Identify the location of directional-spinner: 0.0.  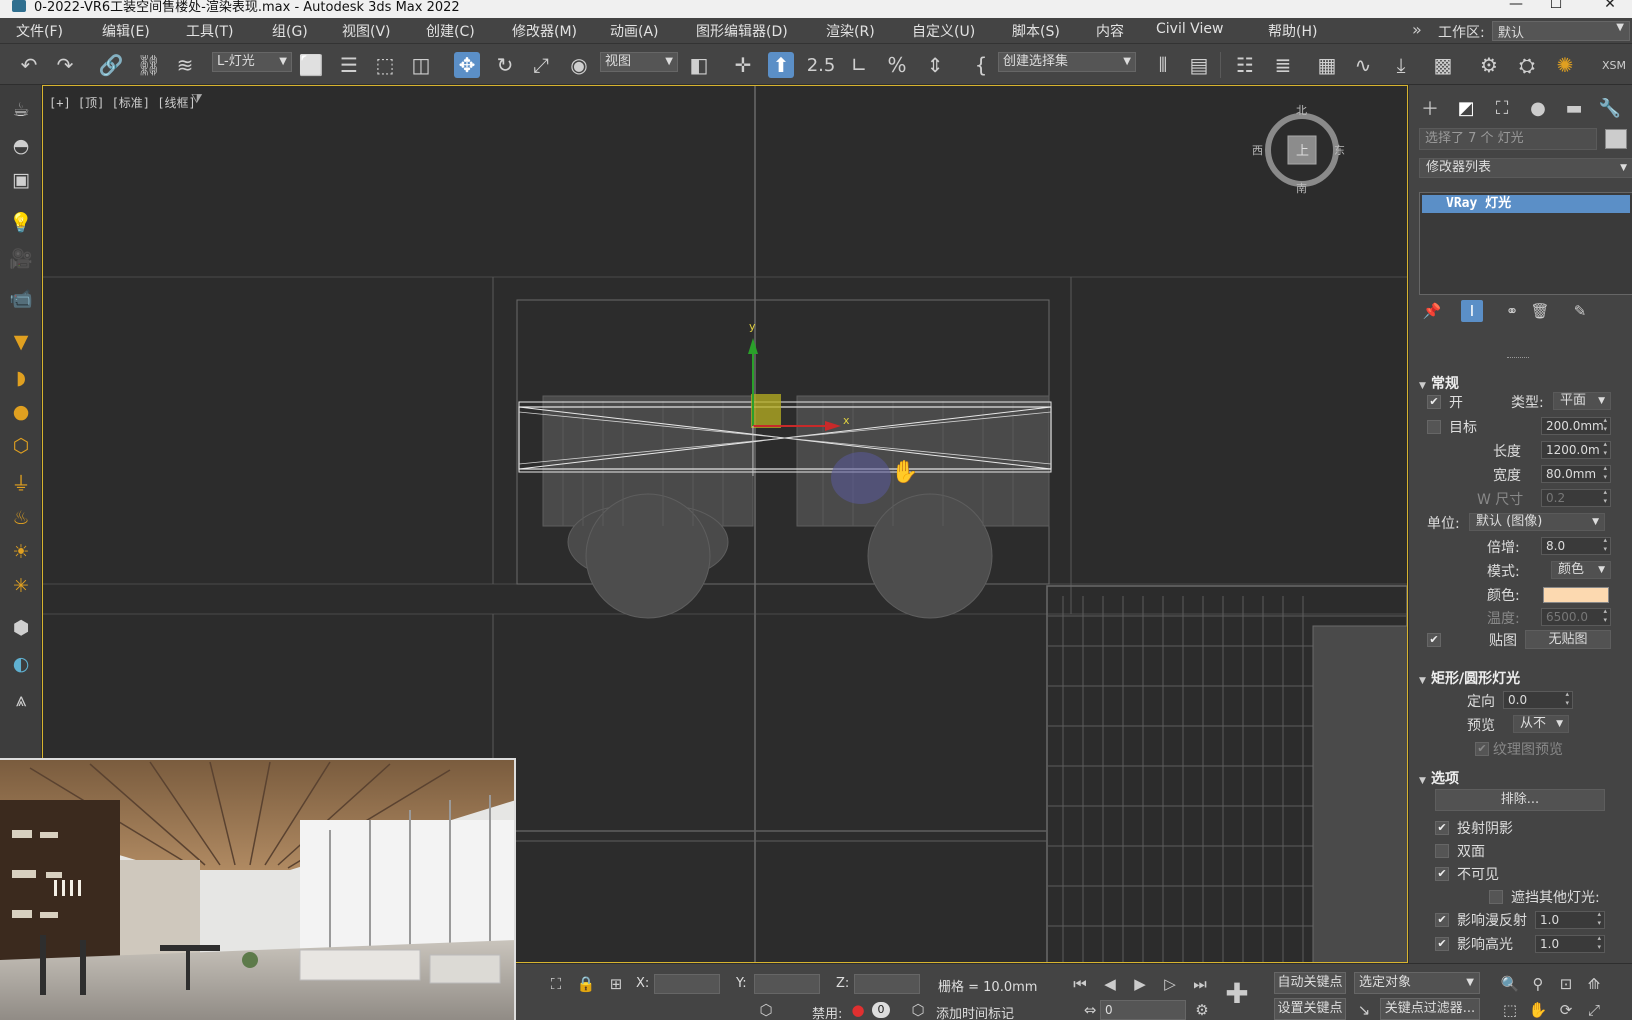
(1538, 699).